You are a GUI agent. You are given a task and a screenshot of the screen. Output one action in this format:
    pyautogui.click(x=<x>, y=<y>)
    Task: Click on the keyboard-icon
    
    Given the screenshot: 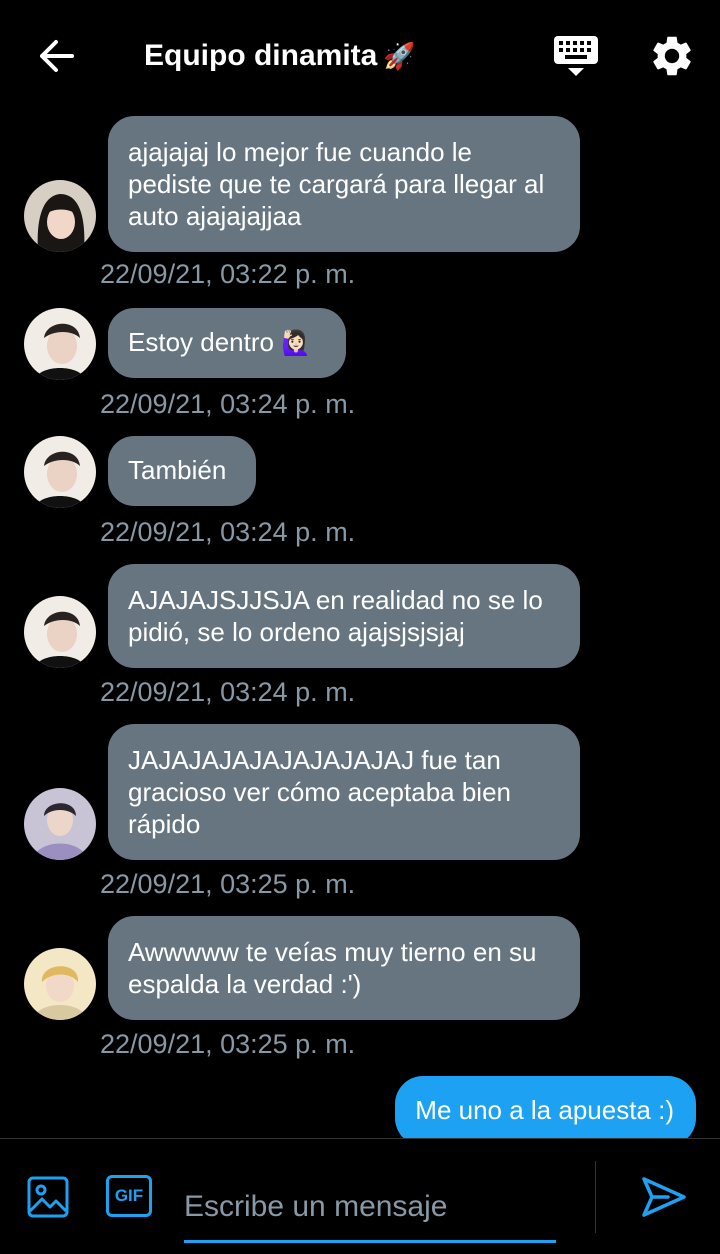 What is the action you would take?
    pyautogui.click(x=576, y=56)
    